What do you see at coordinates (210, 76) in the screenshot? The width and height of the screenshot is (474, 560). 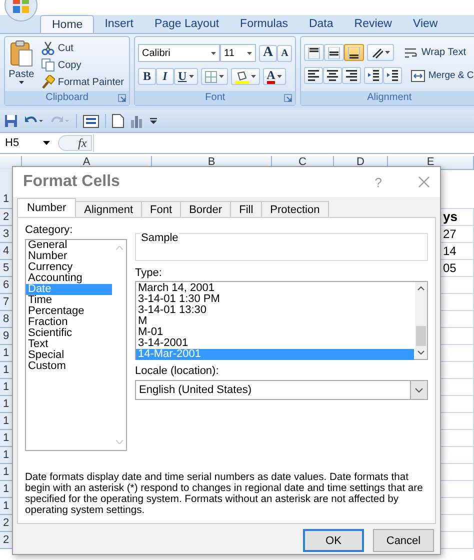 I see `borders-icon` at bounding box center [210, 76].